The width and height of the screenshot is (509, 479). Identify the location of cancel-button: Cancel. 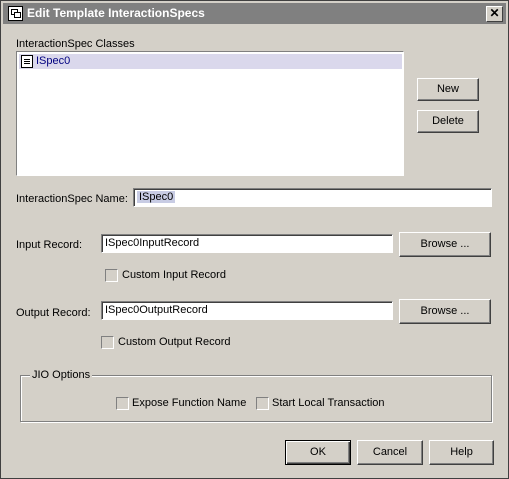
(390, 452).